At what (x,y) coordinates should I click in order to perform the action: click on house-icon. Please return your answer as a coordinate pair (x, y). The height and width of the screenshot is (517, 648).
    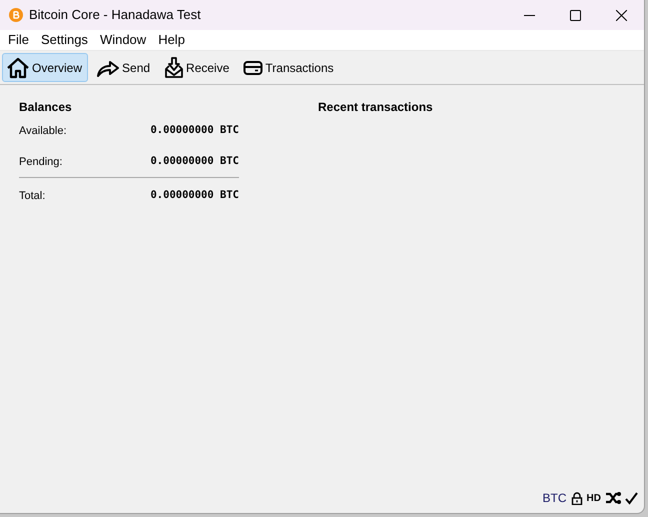
    Looking at the image, I should click on (18, 67).